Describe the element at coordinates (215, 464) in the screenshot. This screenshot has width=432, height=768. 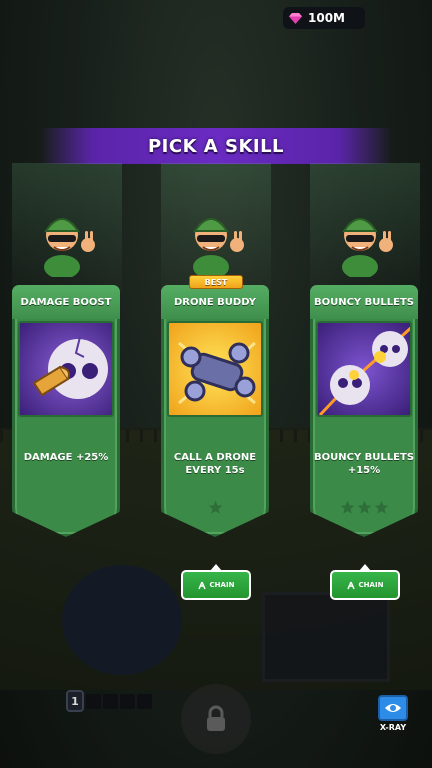
I see `skill-description: CALL A DRONE EVERY 15s` at that location.